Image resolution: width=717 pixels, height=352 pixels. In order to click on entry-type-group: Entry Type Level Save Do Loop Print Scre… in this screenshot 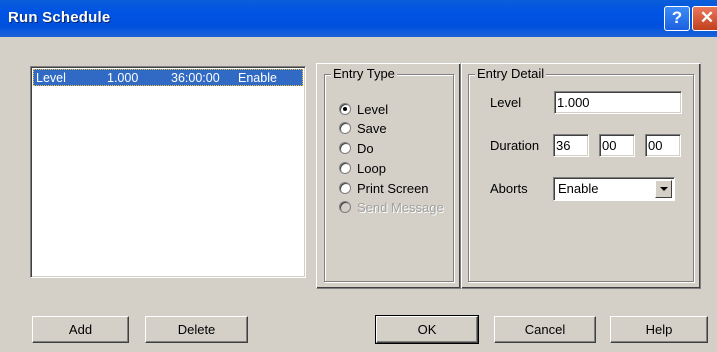, I will do `click(389, 174)`.